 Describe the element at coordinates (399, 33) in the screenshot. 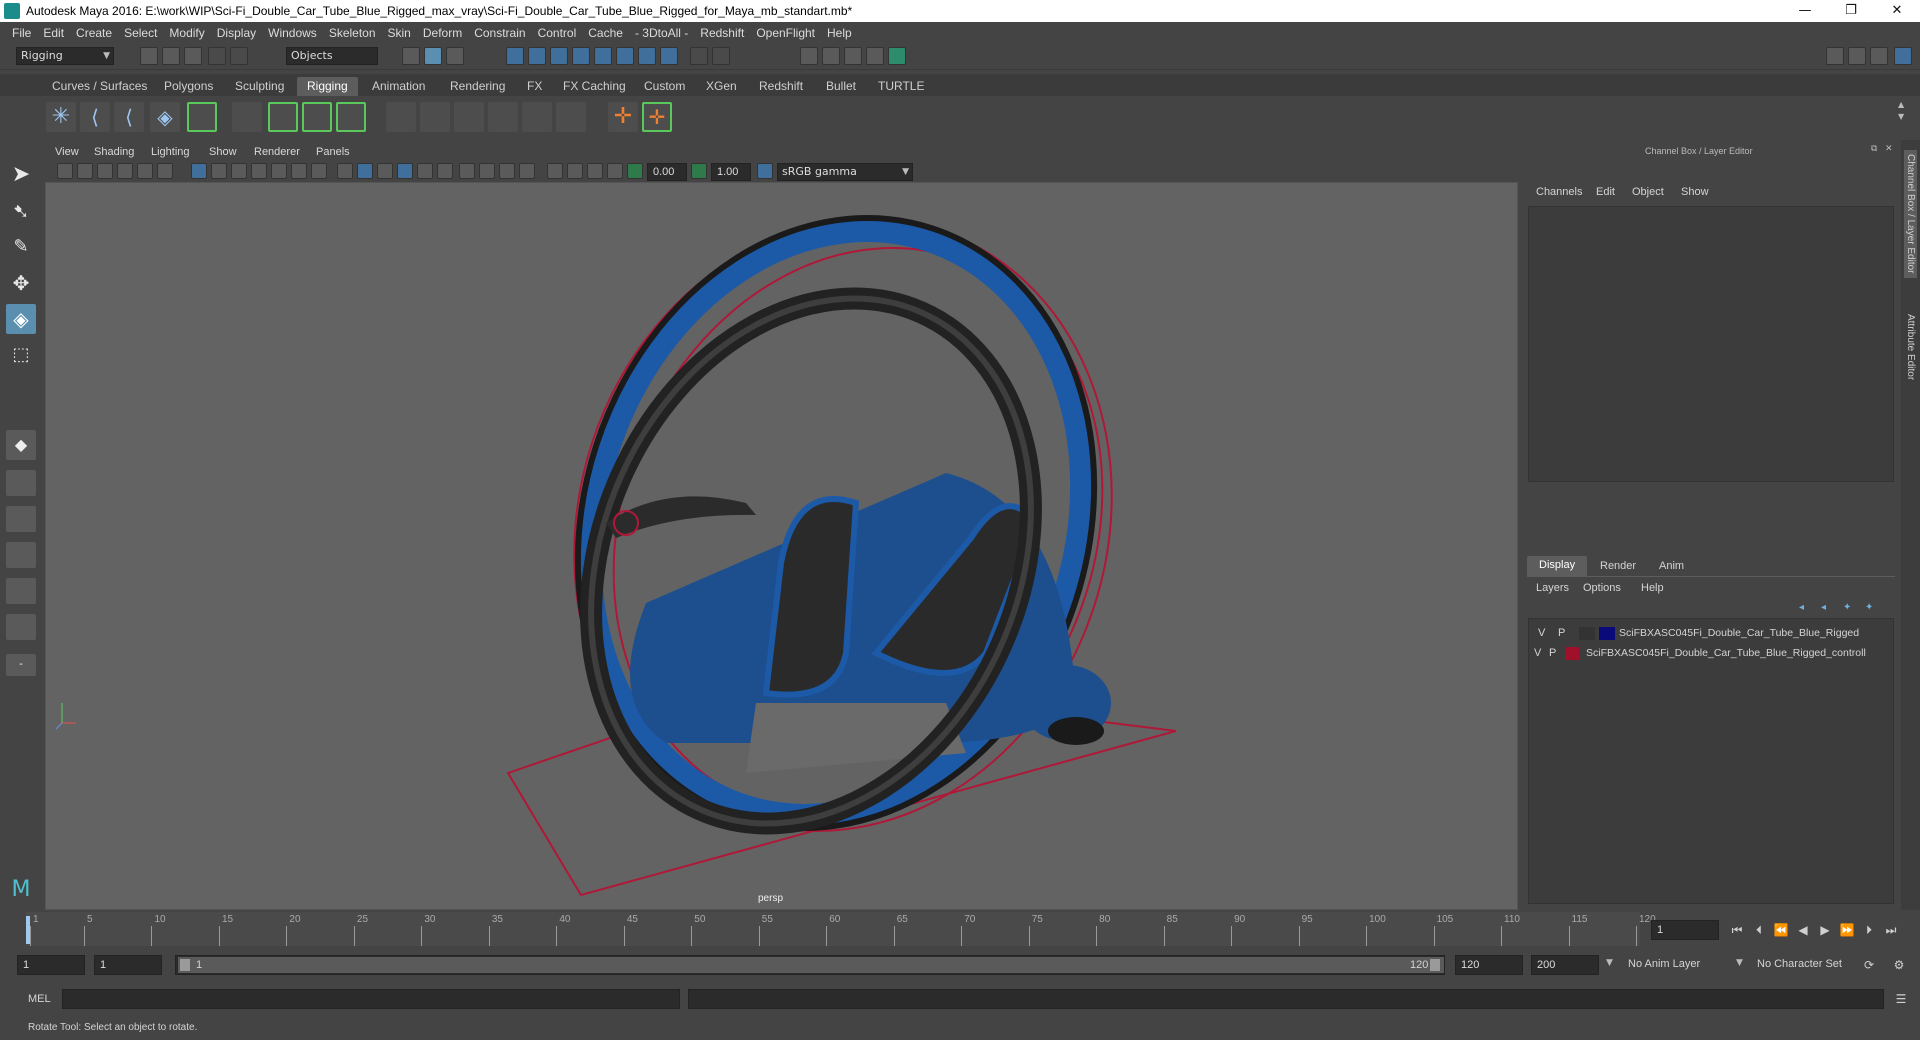

I see `menu-skin: Skin` at that location.